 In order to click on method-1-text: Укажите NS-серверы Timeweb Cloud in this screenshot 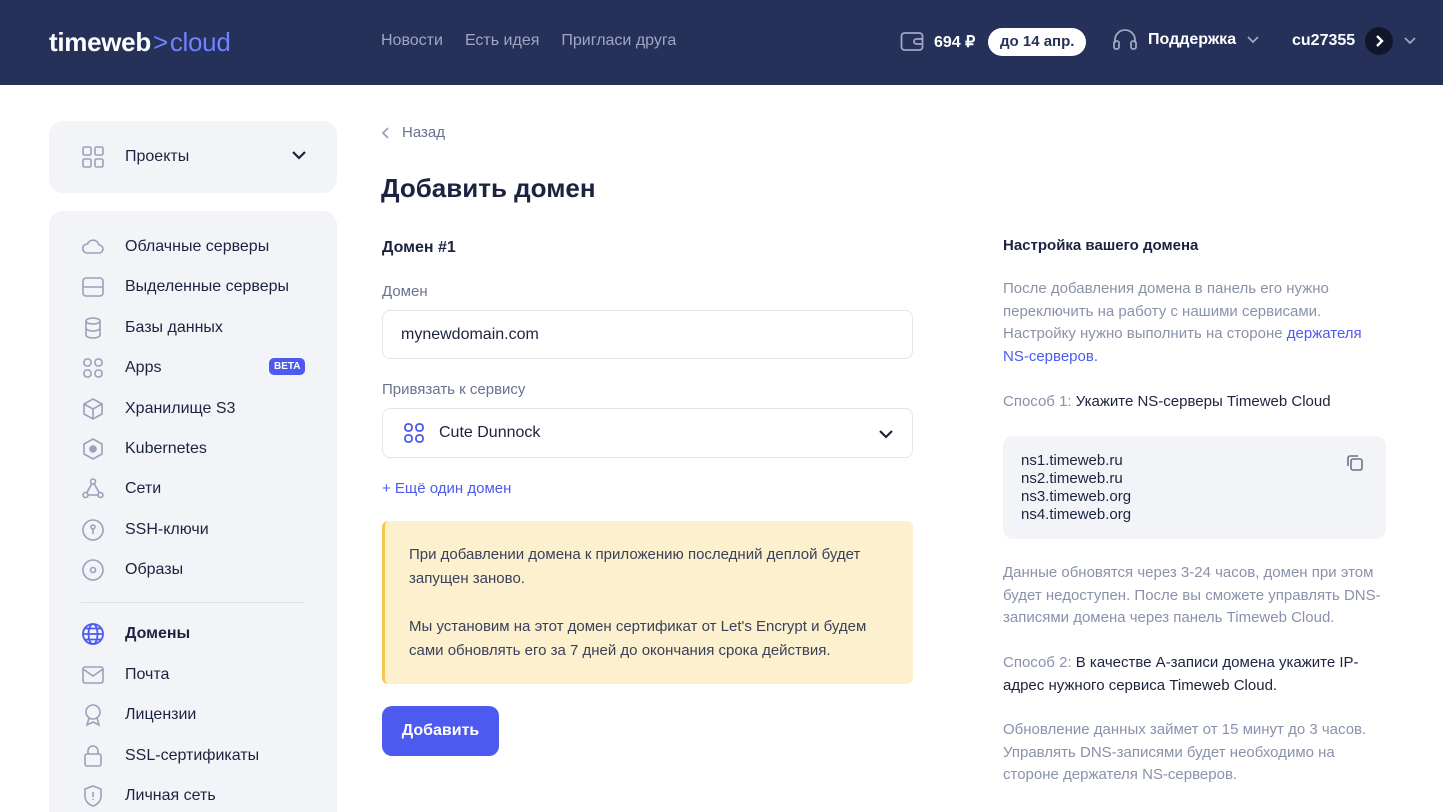, I will do `click(1203, 401)`.